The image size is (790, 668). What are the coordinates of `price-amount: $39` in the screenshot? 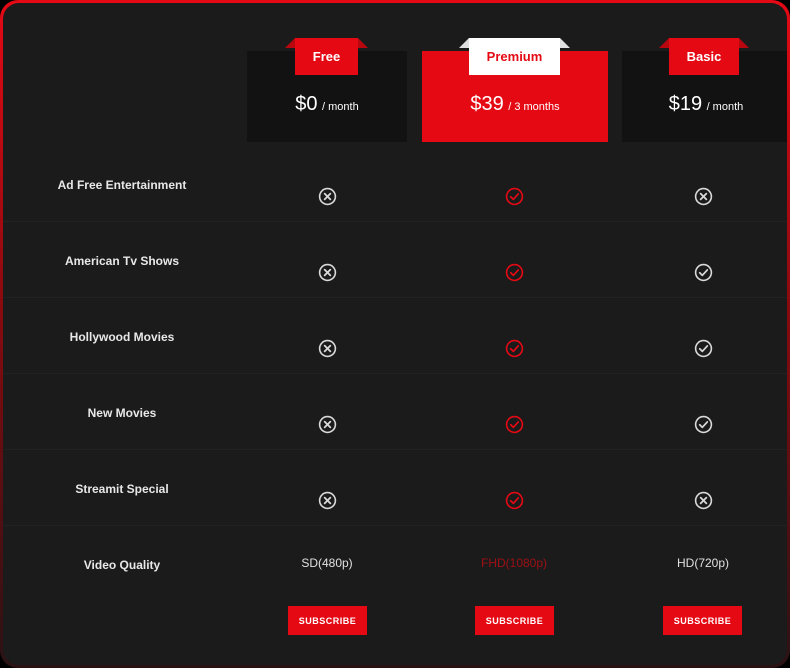 It's located at (487, 104).